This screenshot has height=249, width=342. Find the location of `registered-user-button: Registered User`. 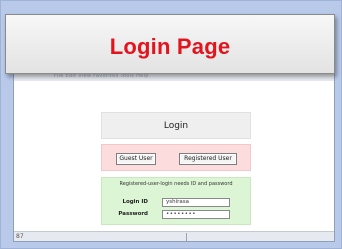

registered-user-button: Registered User is located at coordinates (208, 159).